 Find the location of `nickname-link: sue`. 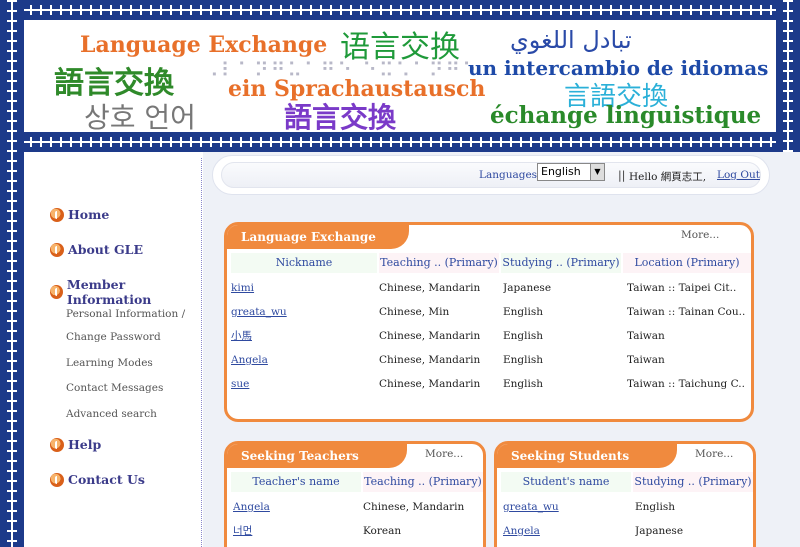

nickname-link: sue is located at coordinates (301, 384).